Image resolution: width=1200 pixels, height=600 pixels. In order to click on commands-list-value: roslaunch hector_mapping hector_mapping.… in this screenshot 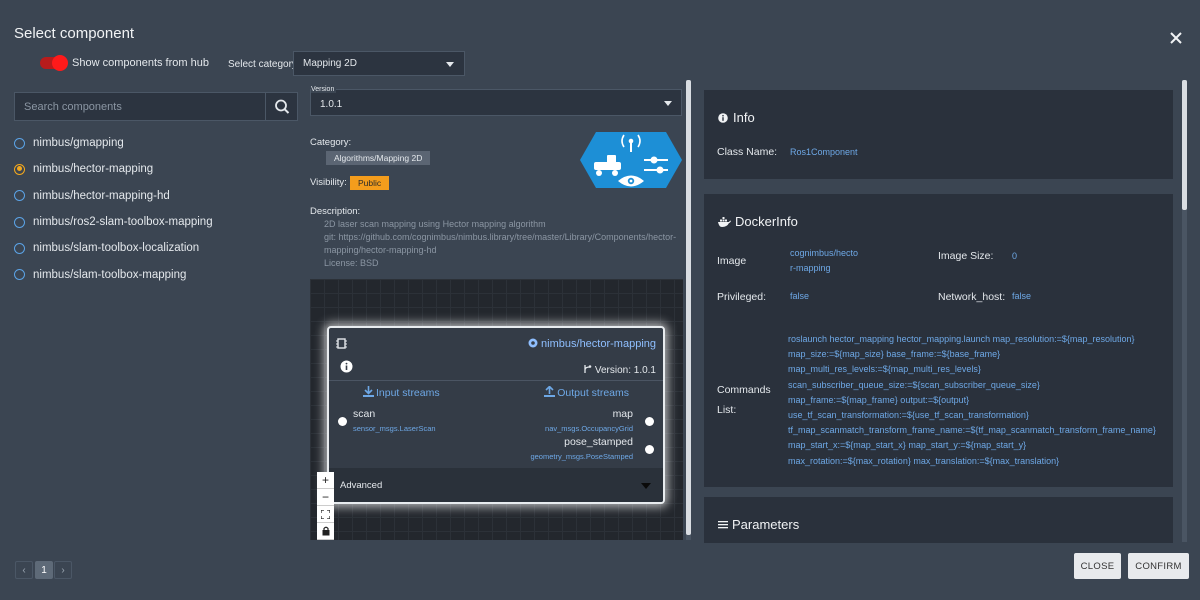, I will do `click(972, 400)`.